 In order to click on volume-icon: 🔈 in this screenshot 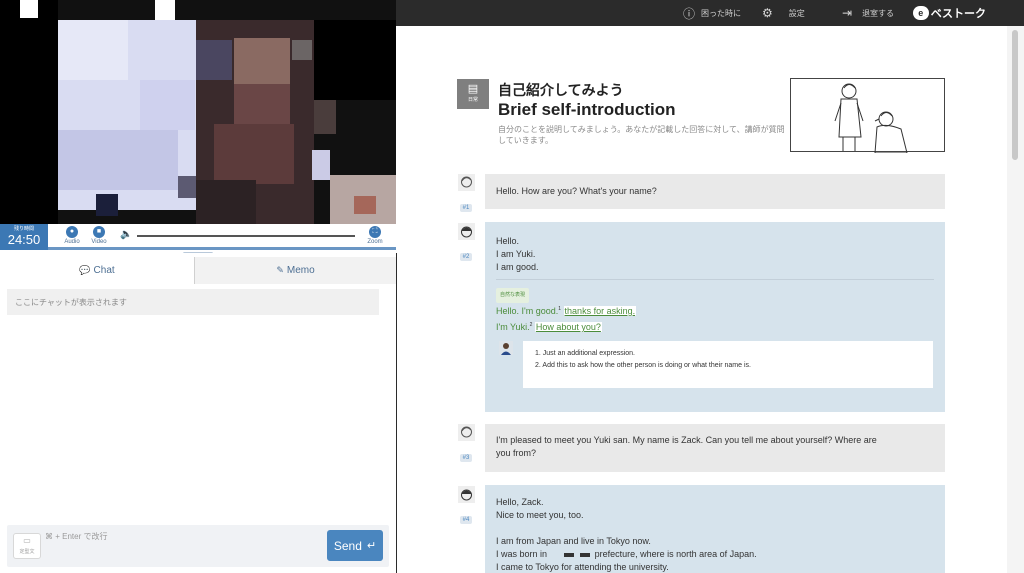, I will do `click(126, 234)`.